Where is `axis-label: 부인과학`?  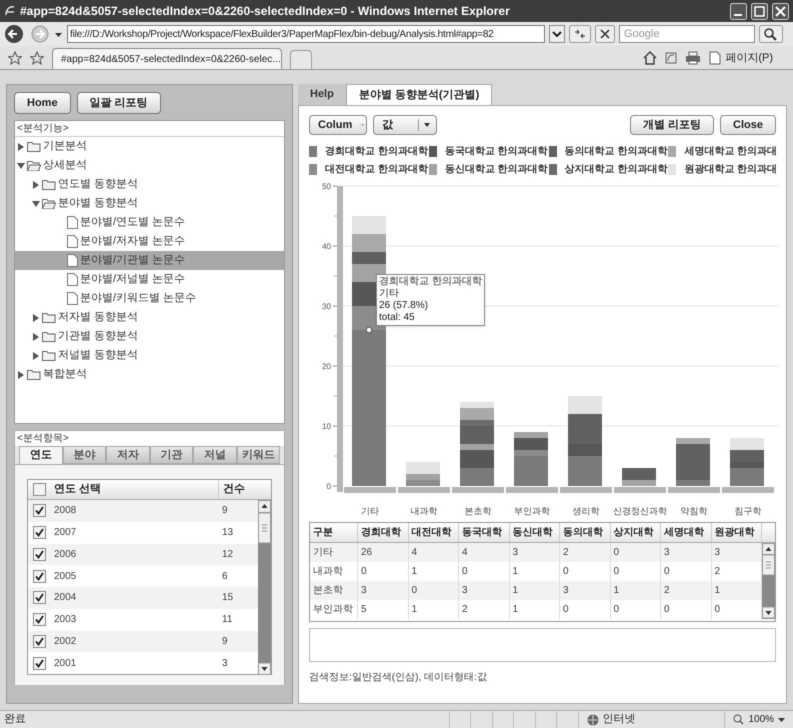 axis-label: 부인과학 is located at coordinates (532, 511).